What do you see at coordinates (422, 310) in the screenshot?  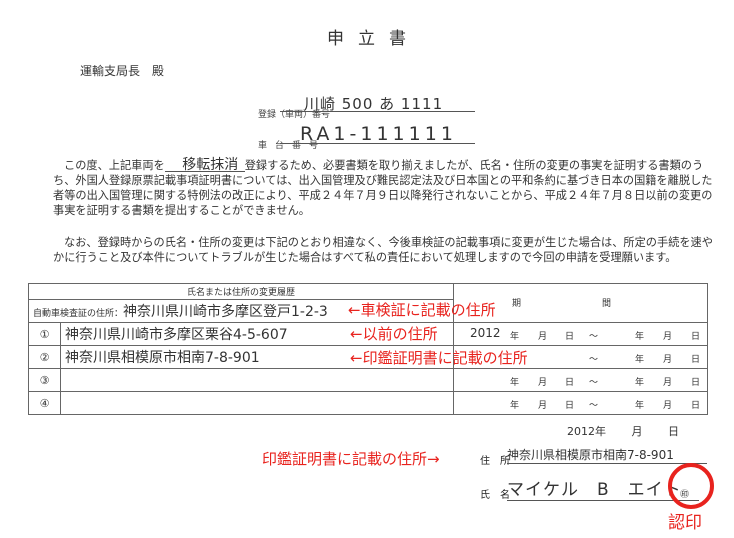 I see `annotation-inspection-address: ←車検証に記載の住所` at bounding box center [422, 310].